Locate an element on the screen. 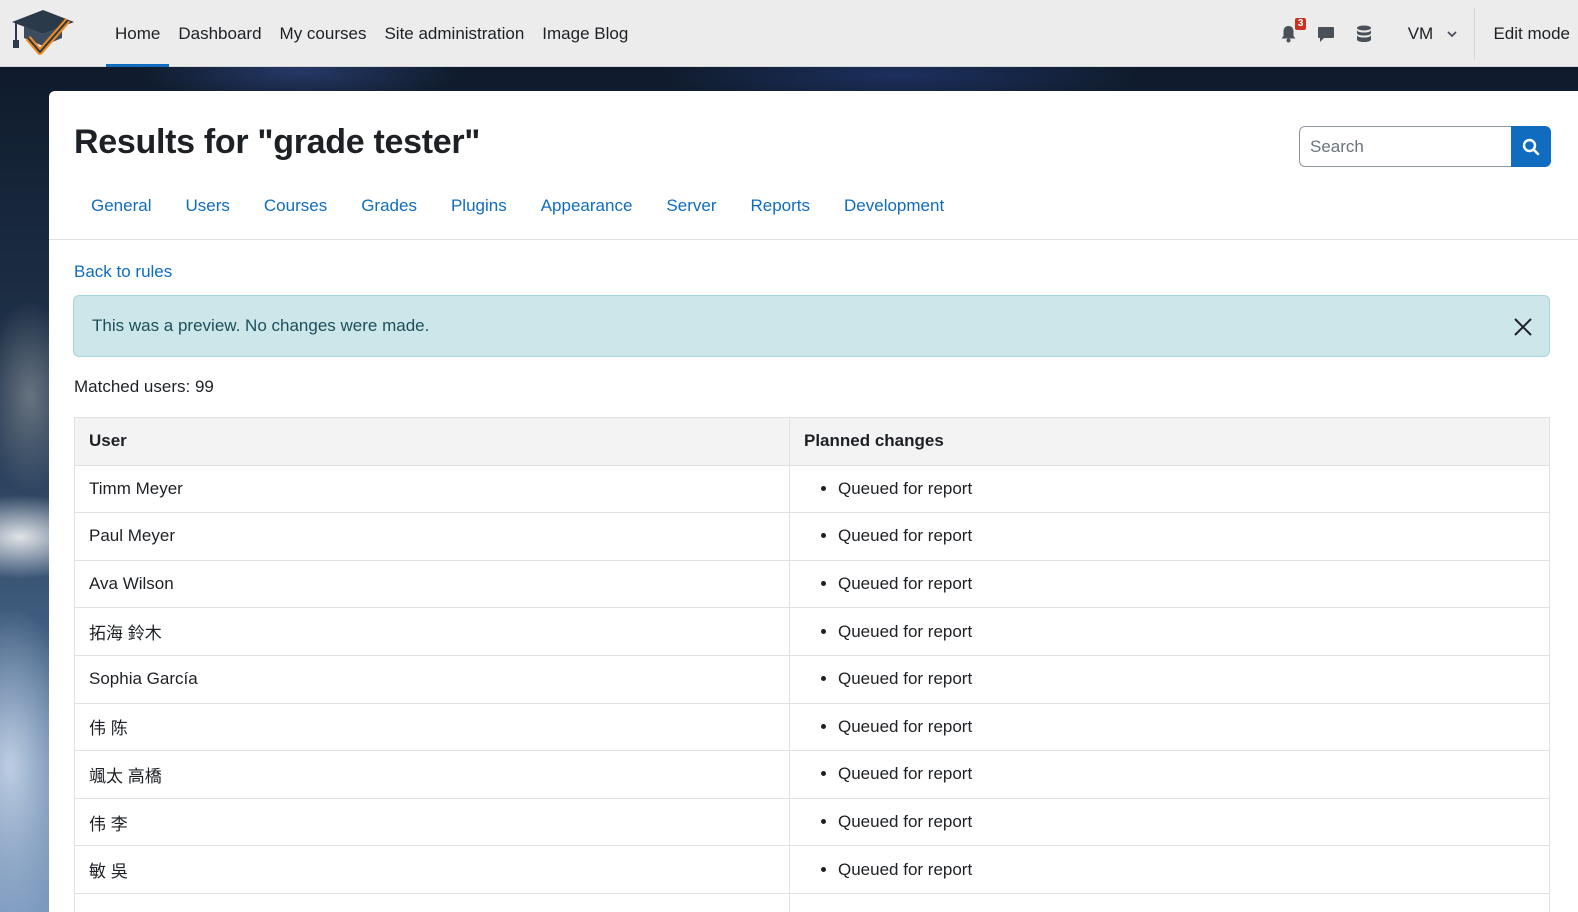  table-row: 伟 李 Queued for report is located at coordinates (812, 822).